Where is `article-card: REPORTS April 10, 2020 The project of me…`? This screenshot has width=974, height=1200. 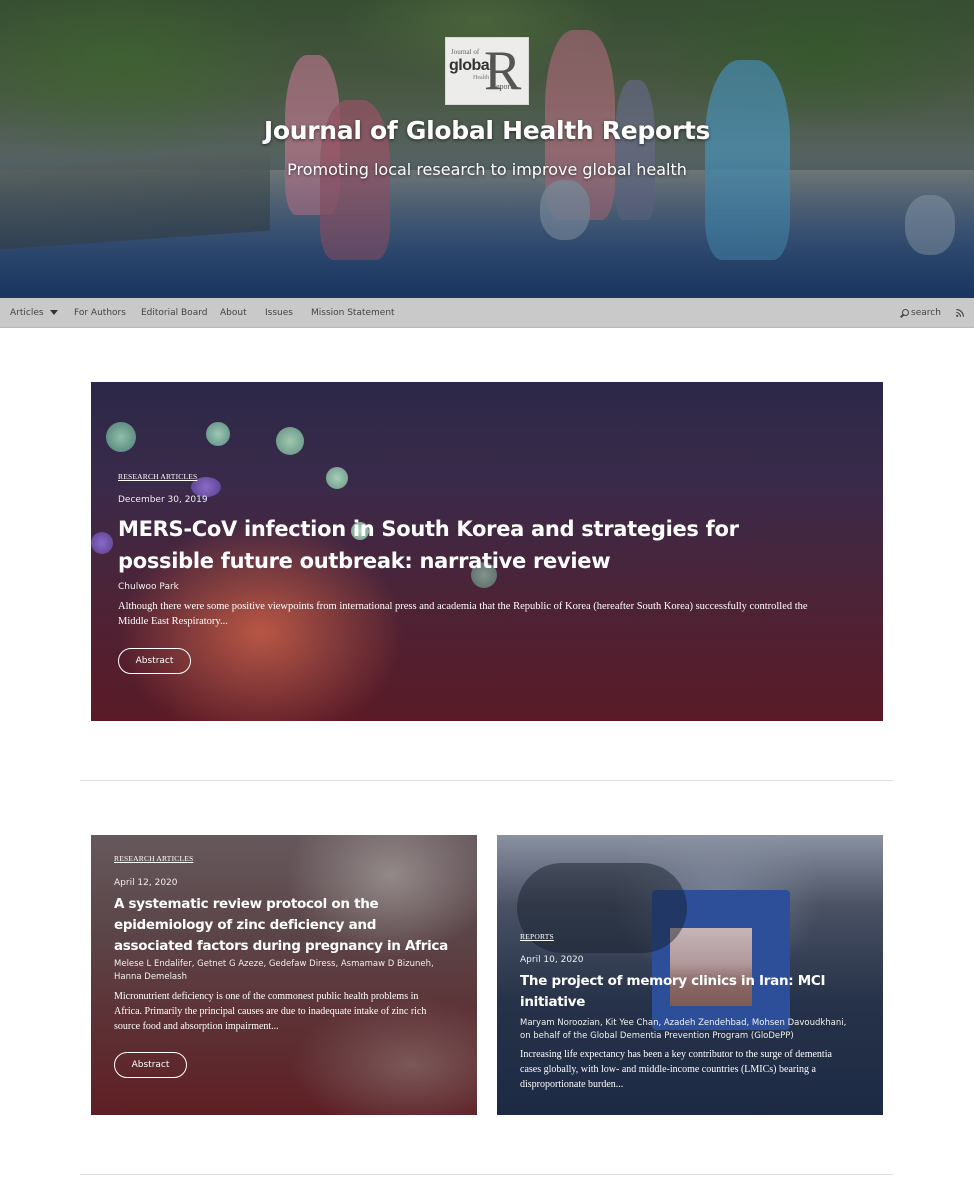
article-card: REPORTS April 10, 2020 The project of me… is located at coordinates (690, 975).